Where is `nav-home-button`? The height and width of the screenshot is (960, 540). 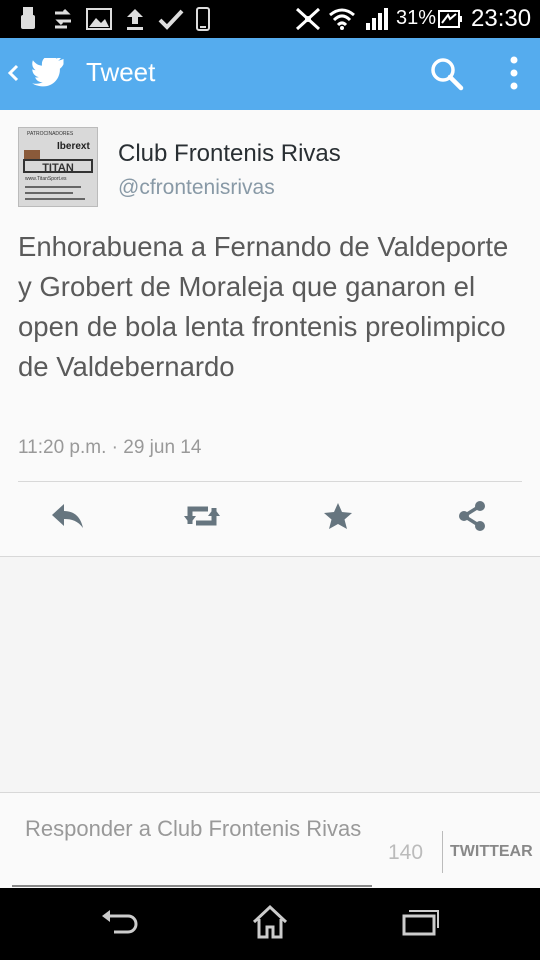
nav-home-button is located at coordinates (270, 924).